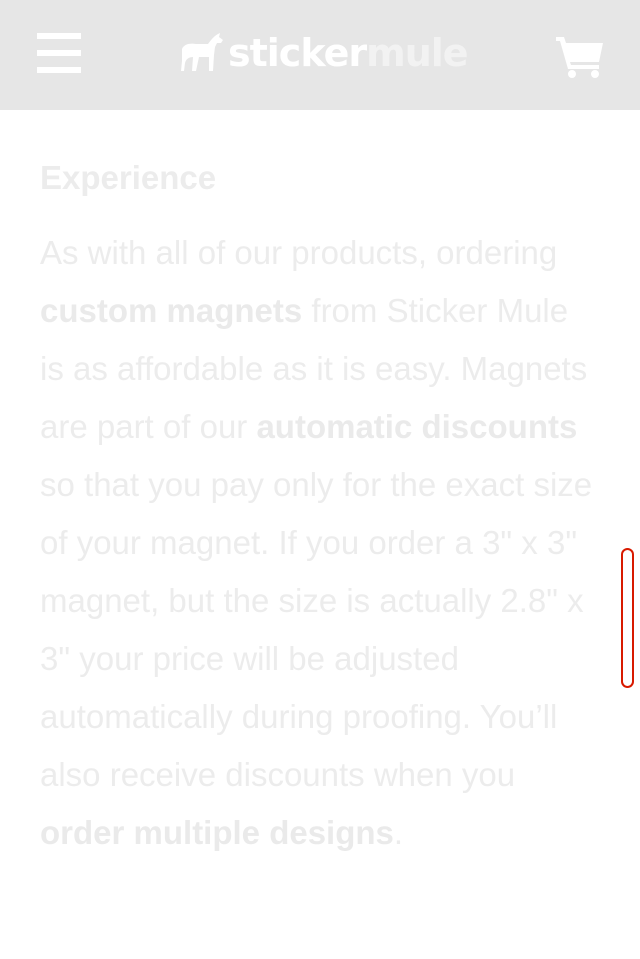 The width and height of the screenshot is (640, 959). What do you see at coordinates (297, 53) in the screenshot?
I see `logo-word-sticker: sticker` at bounding box center [297, 53].